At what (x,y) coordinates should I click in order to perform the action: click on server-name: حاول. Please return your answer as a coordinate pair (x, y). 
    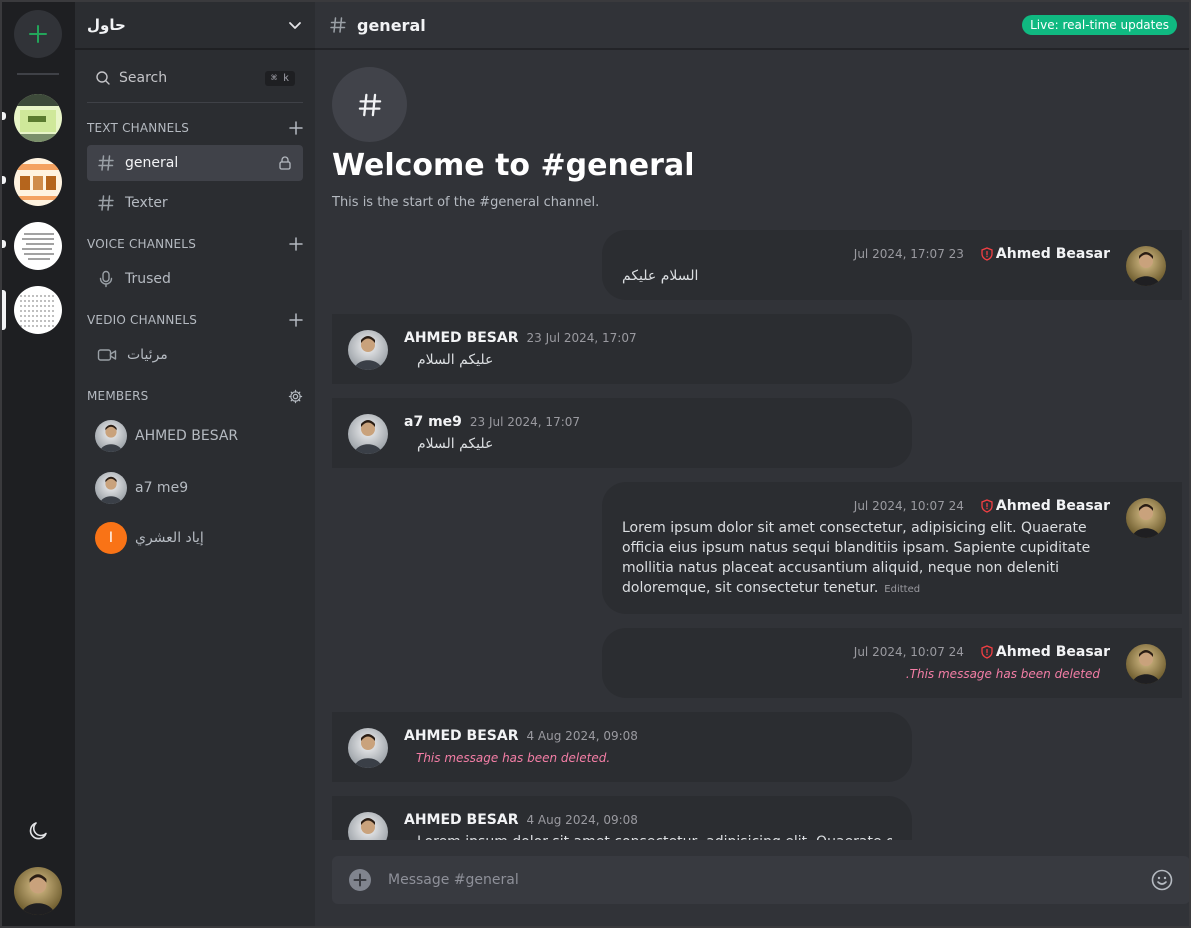
    Looking at the image, I should click on (106, 25).